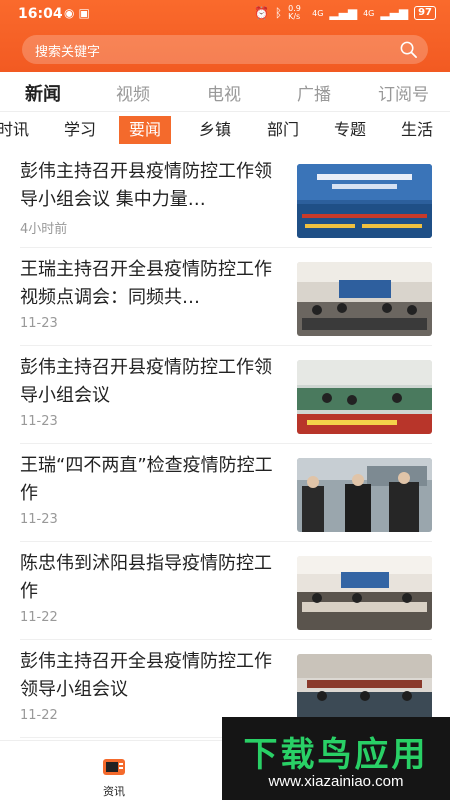 The image size is (450, 800). I want to click on subtab-towns: 乡镇, so click(215, 130).